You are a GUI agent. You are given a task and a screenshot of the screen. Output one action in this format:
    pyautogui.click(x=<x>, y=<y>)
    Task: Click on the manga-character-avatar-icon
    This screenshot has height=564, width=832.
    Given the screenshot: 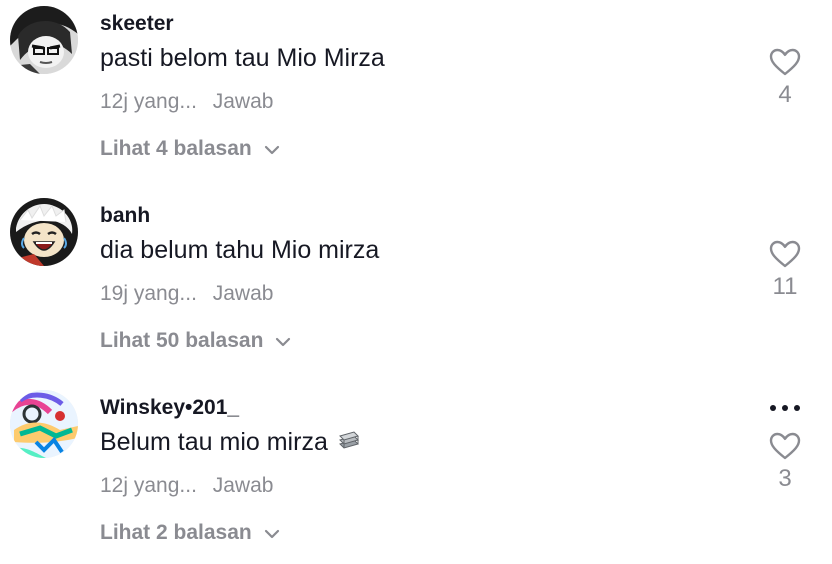 What is the action you would take?
    pyautogui.click(x=44, y=40)
    